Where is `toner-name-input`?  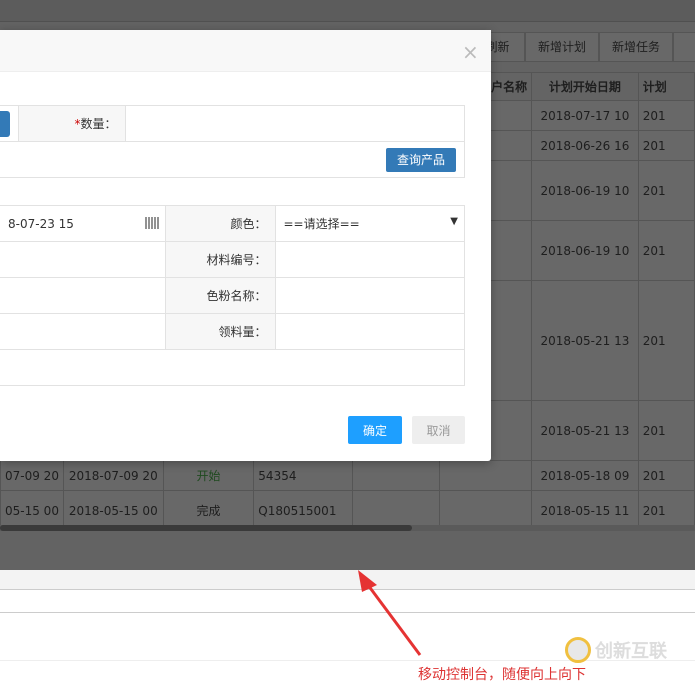
toner-name-input is located at coordinates (369, 295).